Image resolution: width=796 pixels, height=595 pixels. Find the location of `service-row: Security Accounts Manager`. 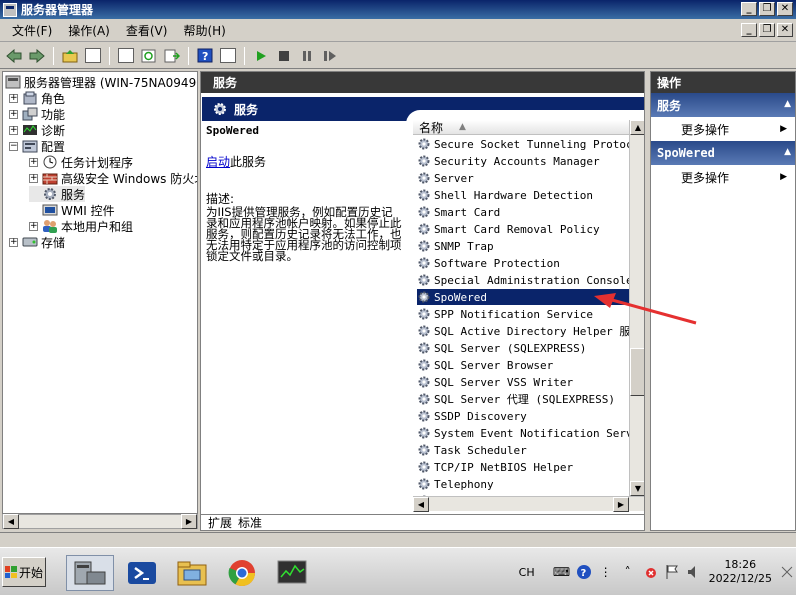

service-row: Security Accounts Manager is located at coordinates (523, 161).